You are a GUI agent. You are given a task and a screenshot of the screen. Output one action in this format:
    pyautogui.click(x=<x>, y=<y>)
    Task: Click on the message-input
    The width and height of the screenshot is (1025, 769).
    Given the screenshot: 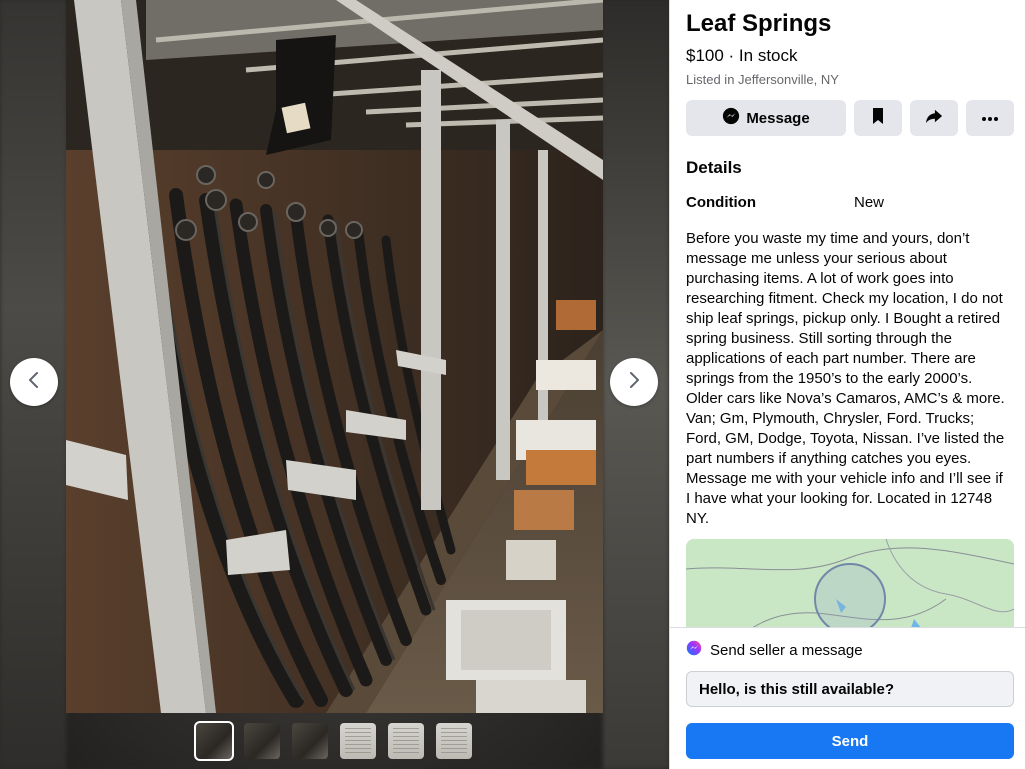 What is the action you would take?
    pyautogui.click(x=850, y=689)
    